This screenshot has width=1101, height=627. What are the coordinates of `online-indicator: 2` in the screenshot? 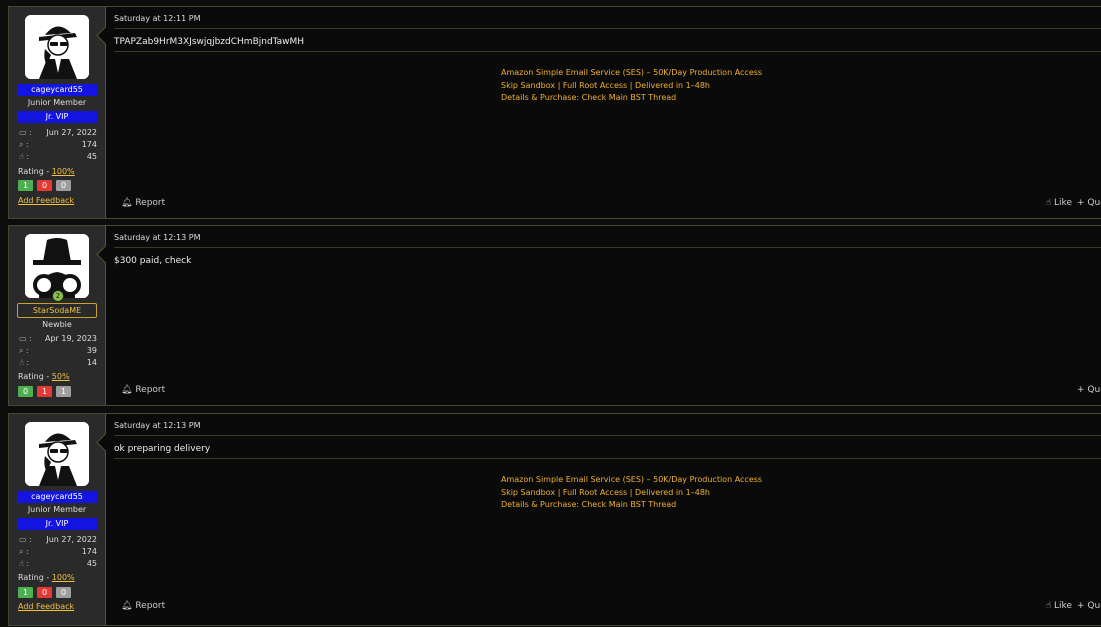 It's located at (58, 296).